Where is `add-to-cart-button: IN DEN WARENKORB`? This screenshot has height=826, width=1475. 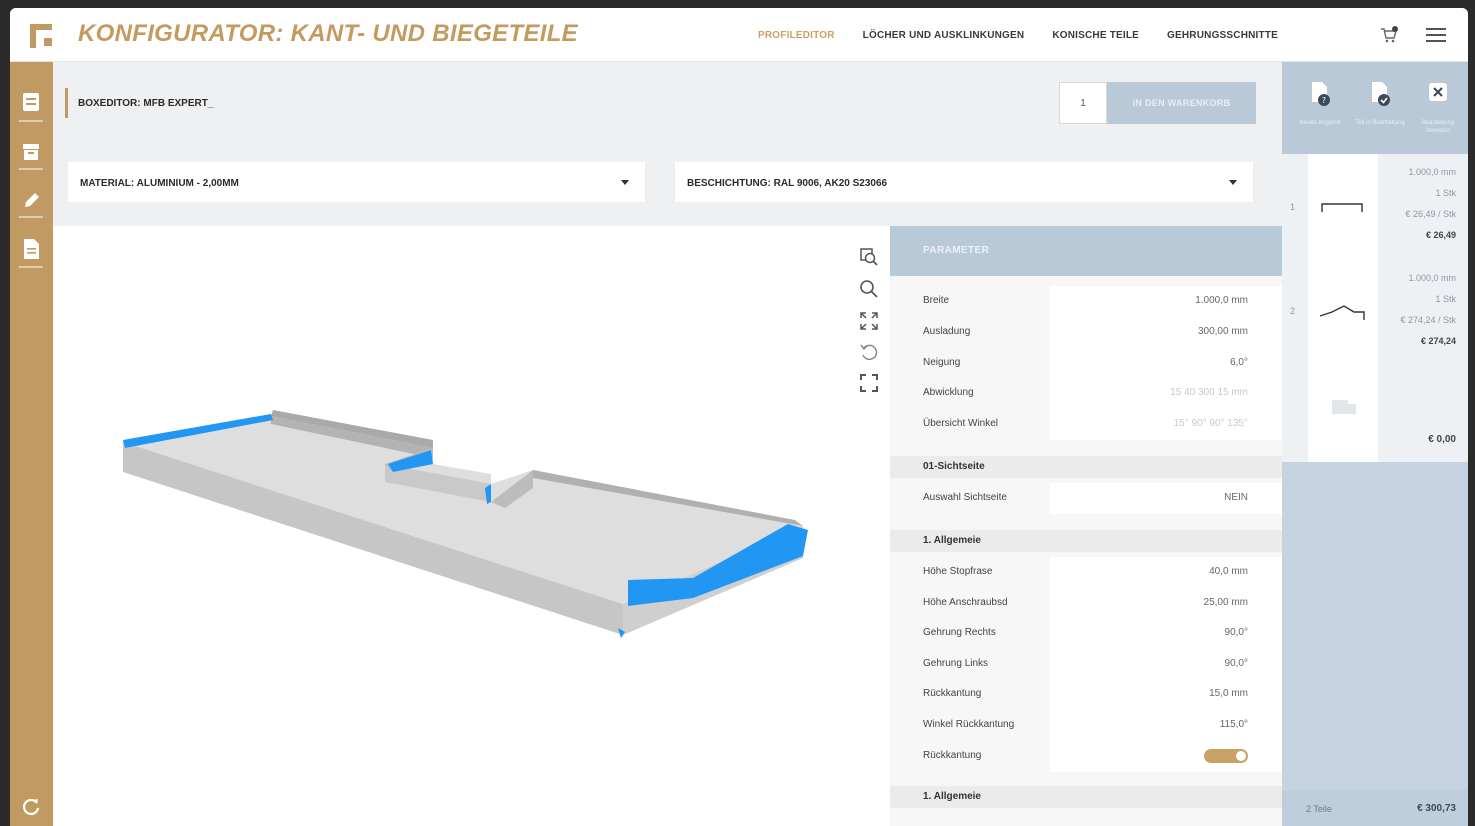
add-to-cart-button: IN DEN WARENKORB is located at coordinates (1181, 103).